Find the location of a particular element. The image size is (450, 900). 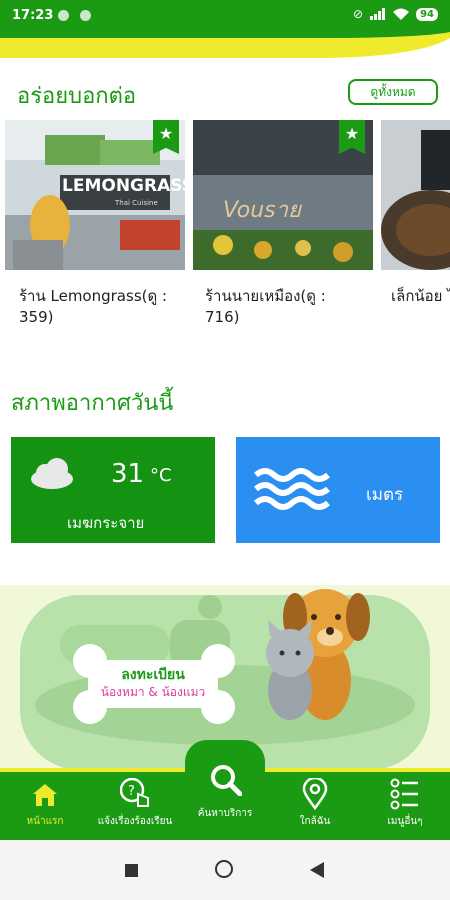

nav-item-home: หน้าแรก is located at coordinates (45, 804).